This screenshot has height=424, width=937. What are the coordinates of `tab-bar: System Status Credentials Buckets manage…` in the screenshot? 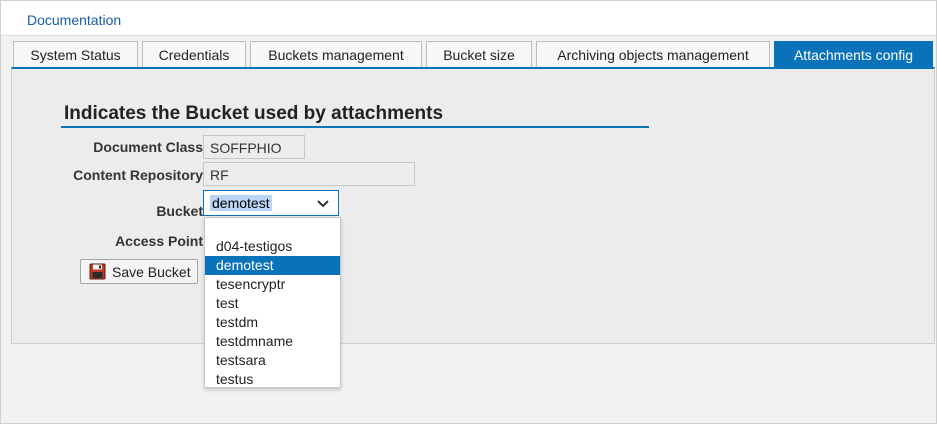 It's located at (468, 54).